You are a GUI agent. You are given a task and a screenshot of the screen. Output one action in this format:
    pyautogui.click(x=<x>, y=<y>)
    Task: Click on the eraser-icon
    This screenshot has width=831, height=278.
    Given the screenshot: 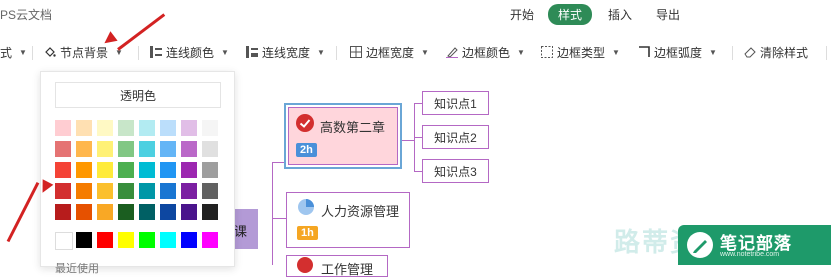 What is the action you would take?
    pyautogui.click(x=750, y=52)
    